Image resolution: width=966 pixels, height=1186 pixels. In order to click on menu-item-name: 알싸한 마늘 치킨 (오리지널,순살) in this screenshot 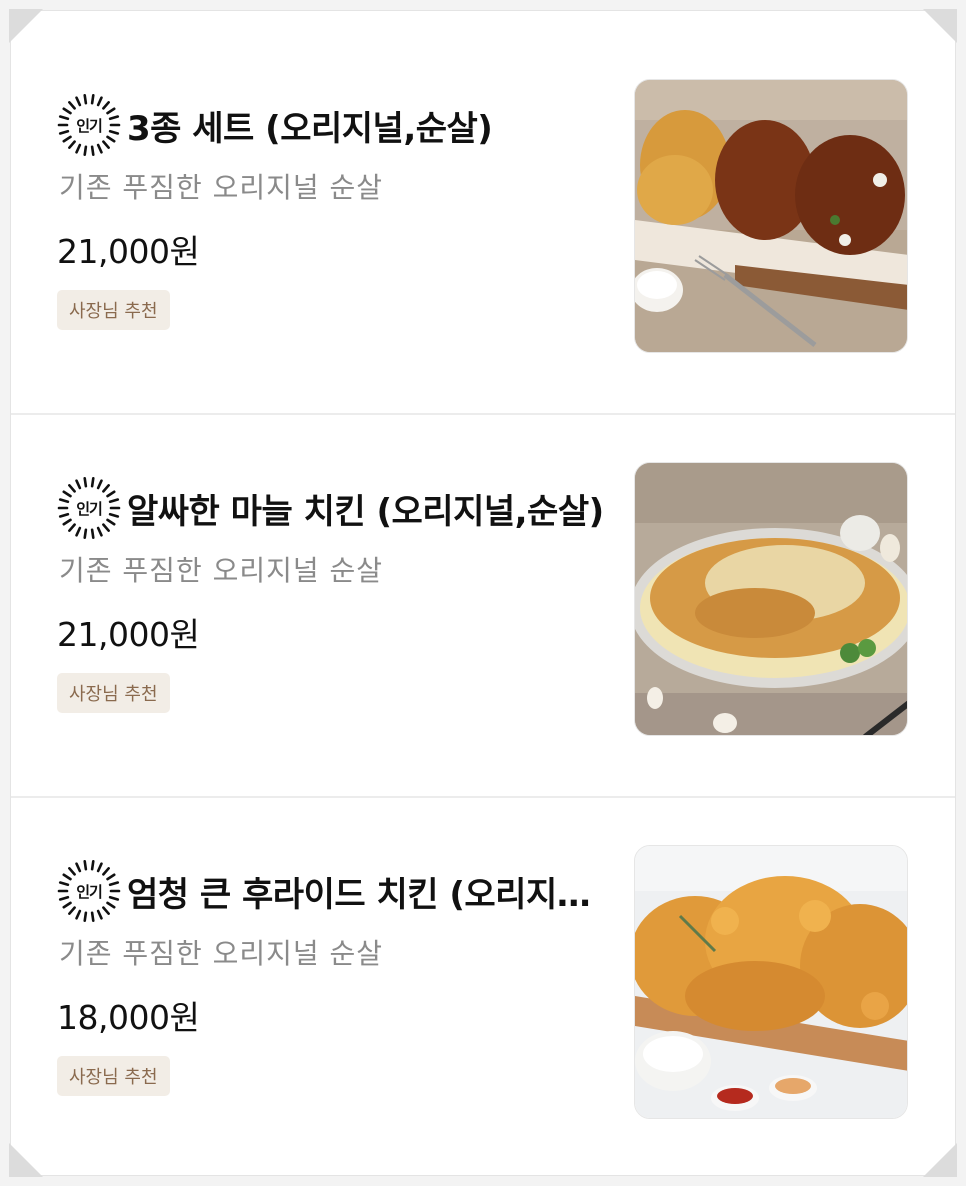, I will do `click(365, 511)`.